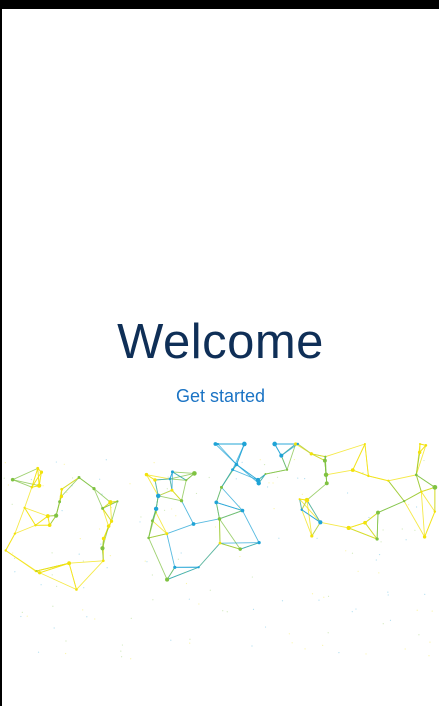  I want to click on get-started-link: Get started, so click(220, 396).